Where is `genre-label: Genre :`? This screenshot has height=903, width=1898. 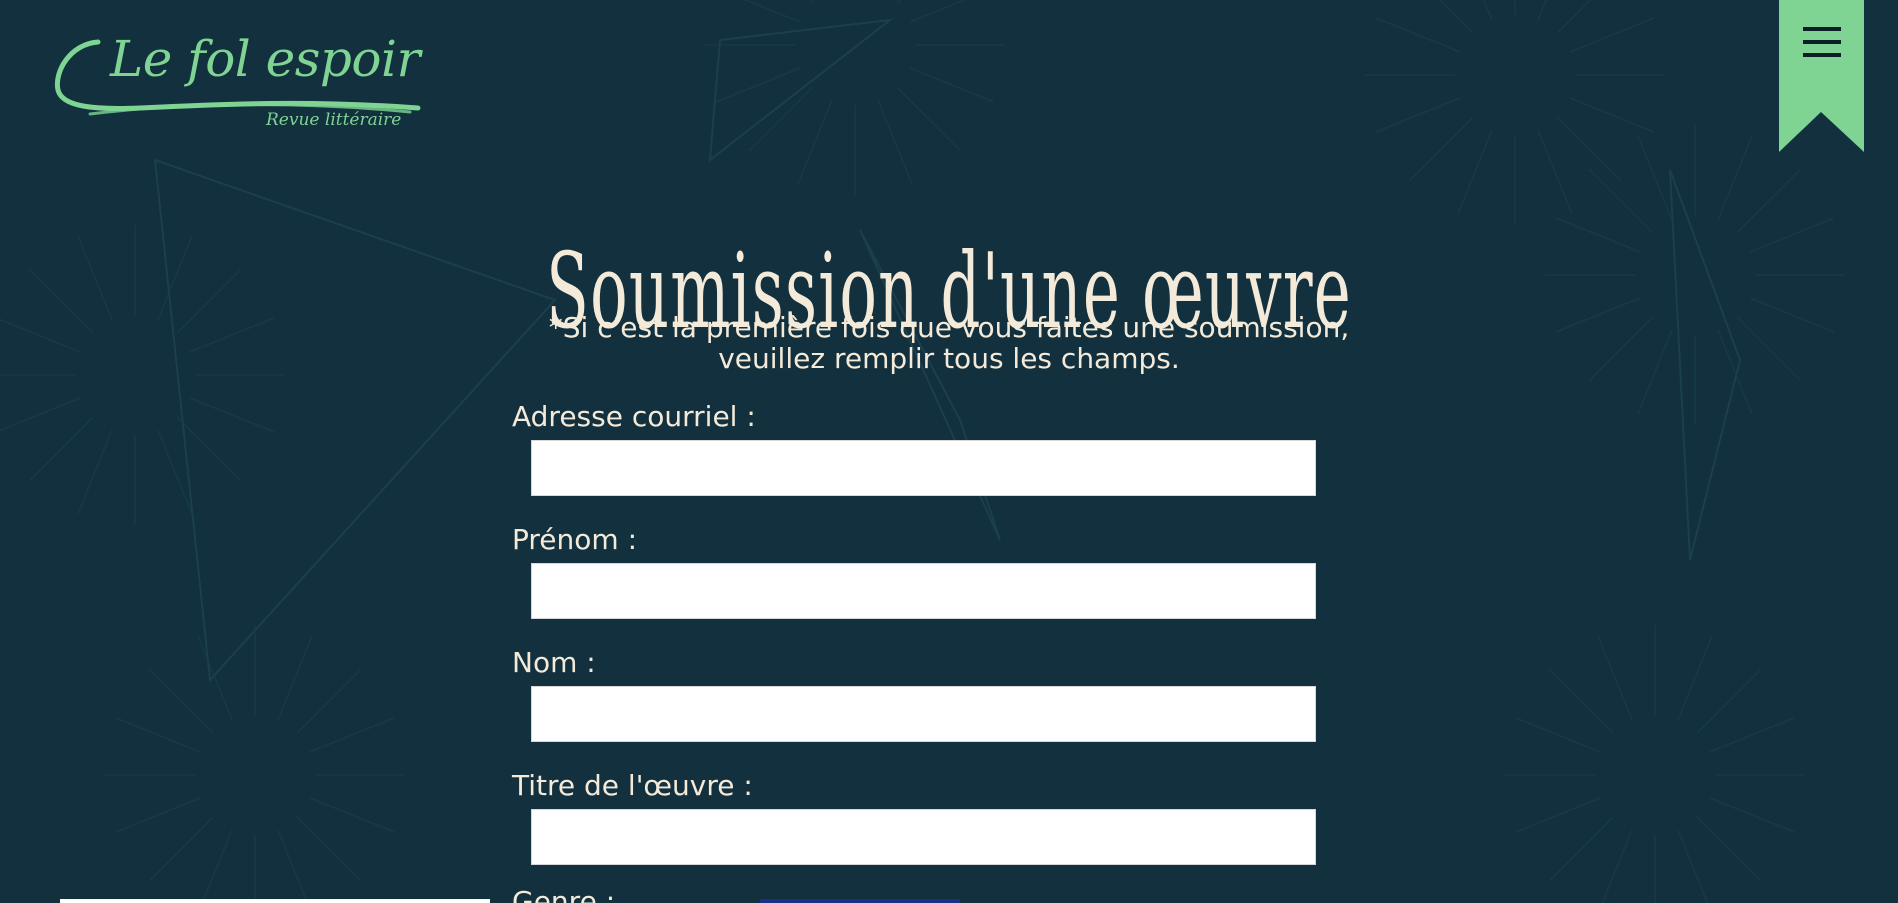
genre-label: Genre : is located at coordinates (563, 895).